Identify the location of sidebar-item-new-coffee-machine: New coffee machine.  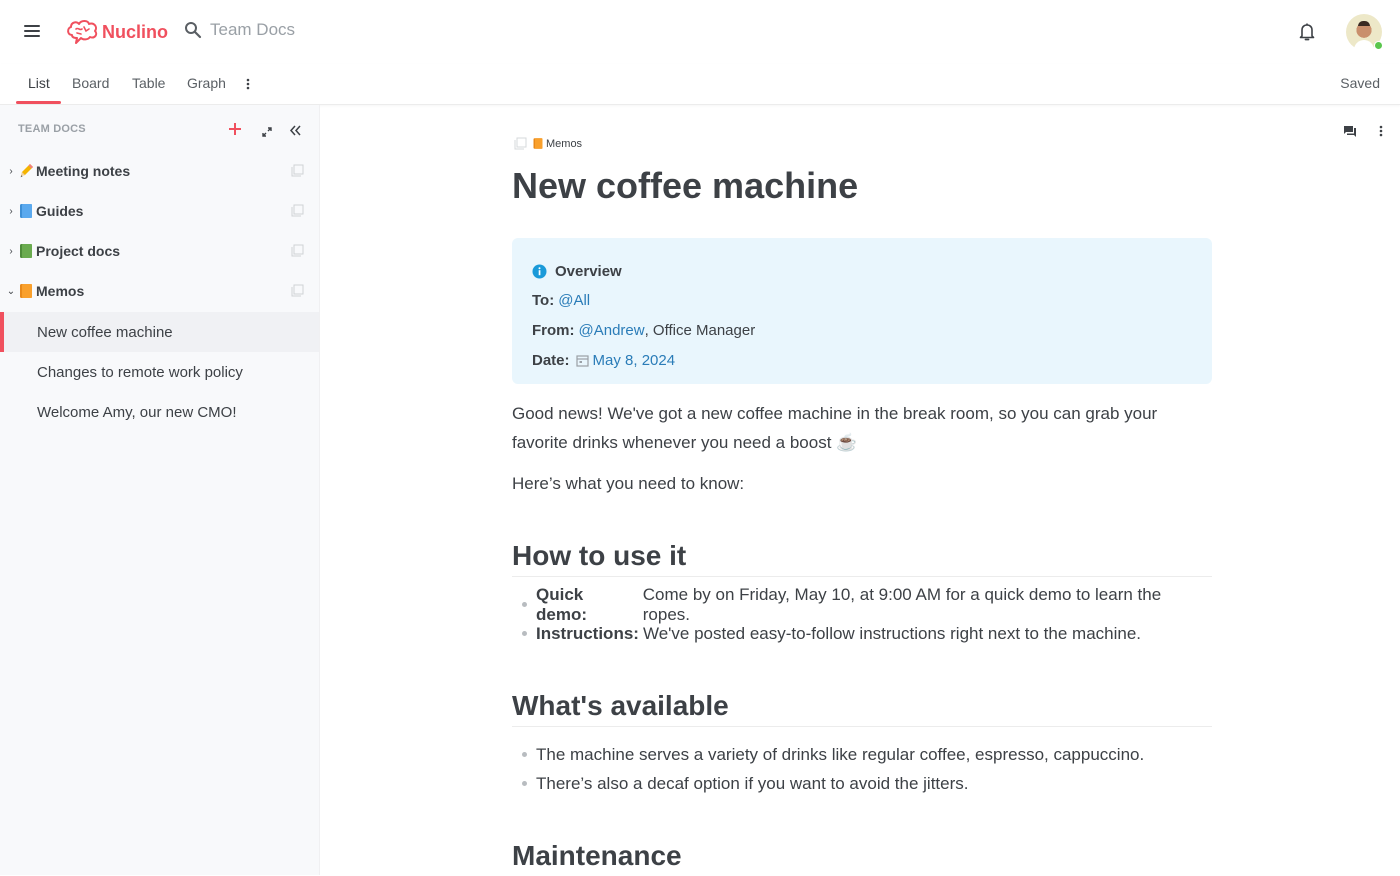
(159, 332).